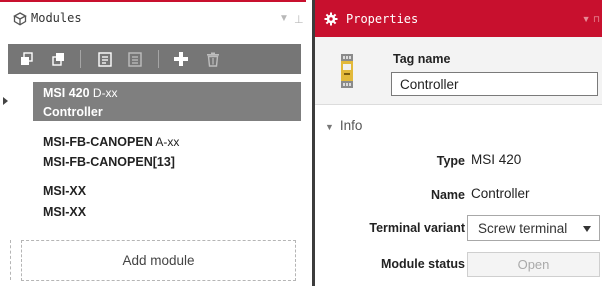  I want to click on info-section-header: ▼ Info, so click(343, 125).